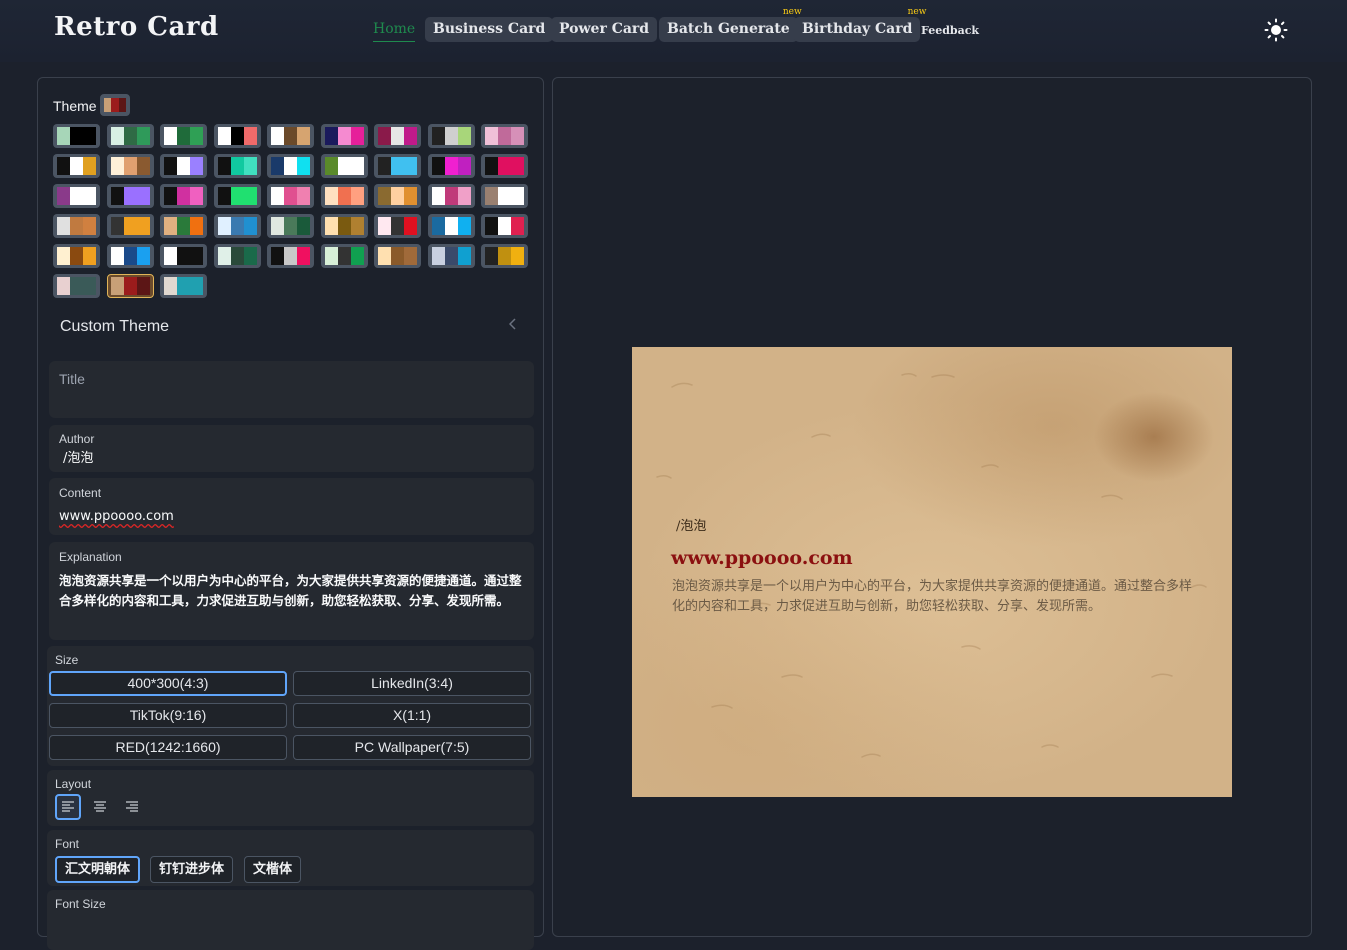  What do you see at coordinates (489, 29) in the screenshot?
I see `nav-business-card: Business Card` at bounding box center [489, 29].